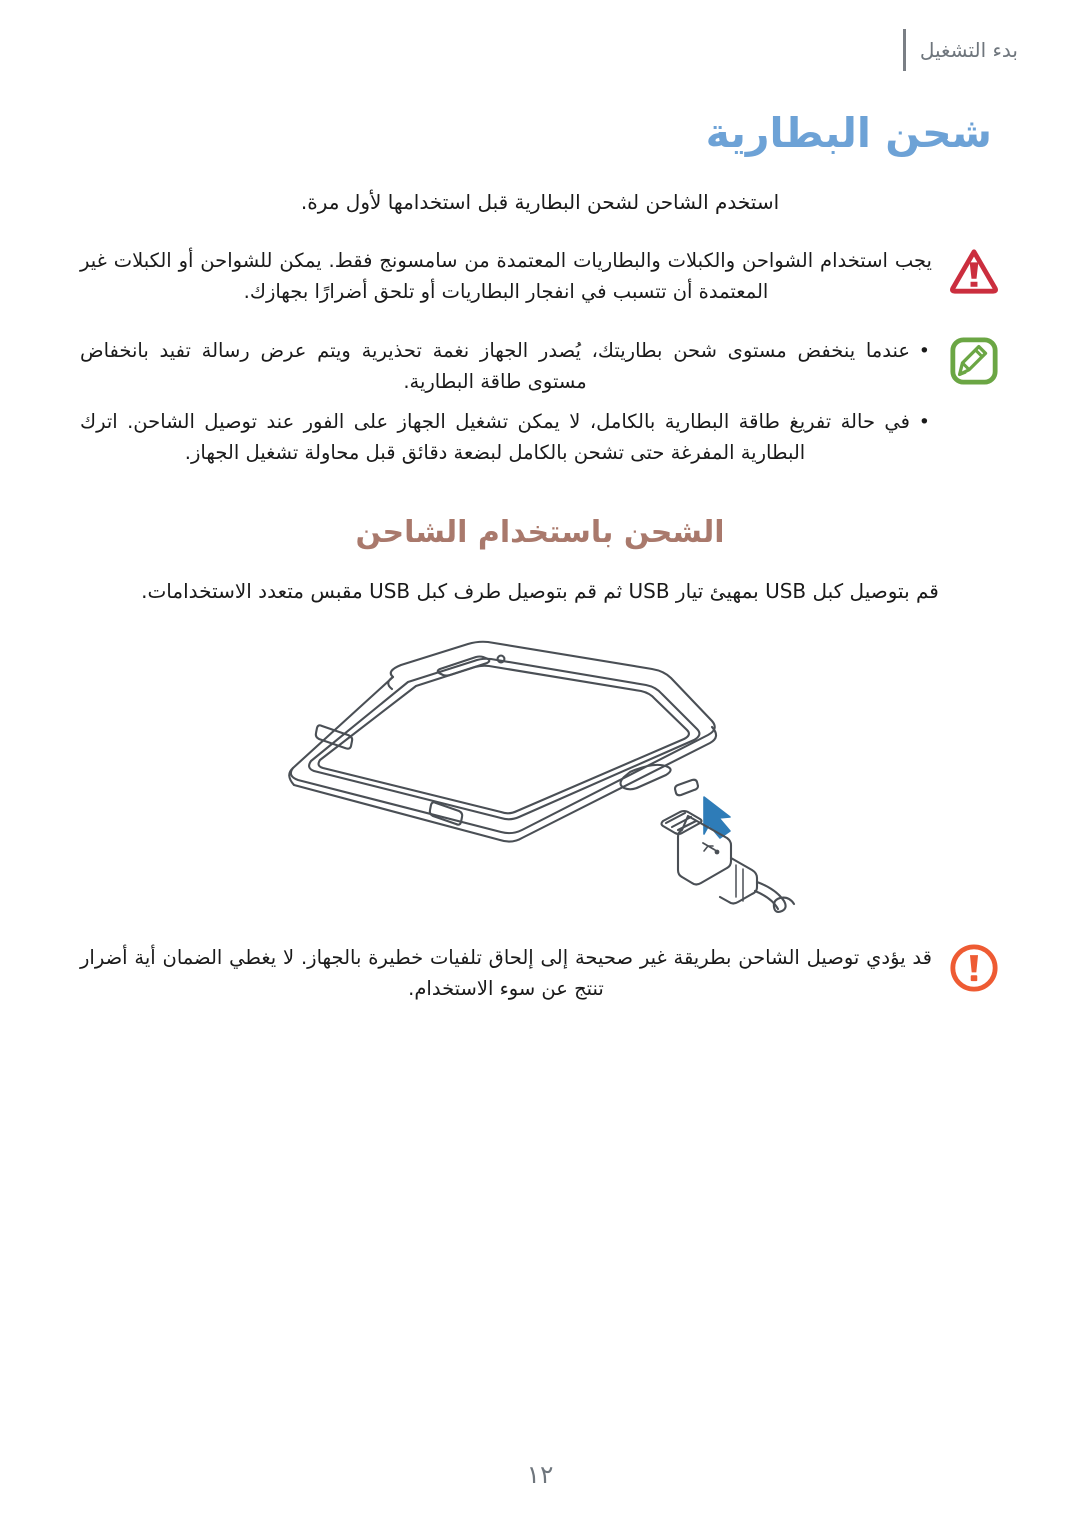  I want to click on page-number: ١٢, so click(540, 1474).